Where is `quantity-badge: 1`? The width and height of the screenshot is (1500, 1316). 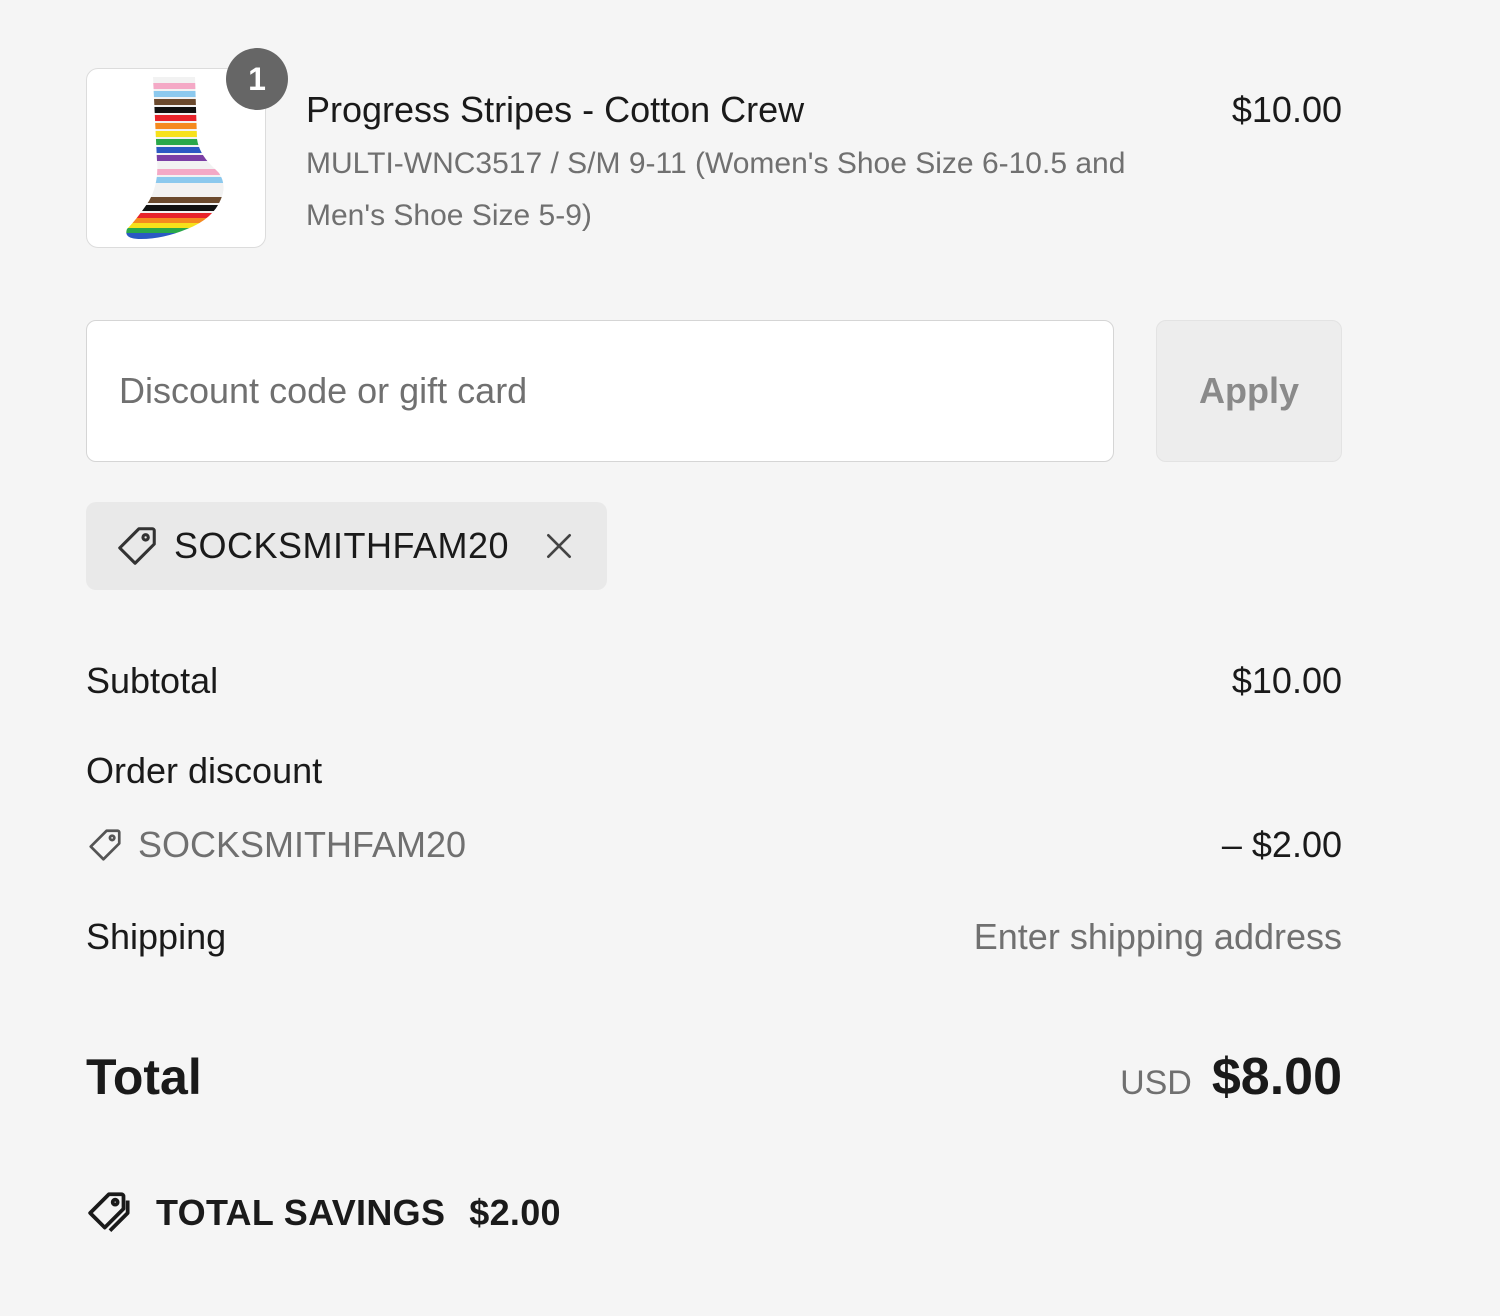
quantity-badge: 1 is located at coordinates (257, 79).